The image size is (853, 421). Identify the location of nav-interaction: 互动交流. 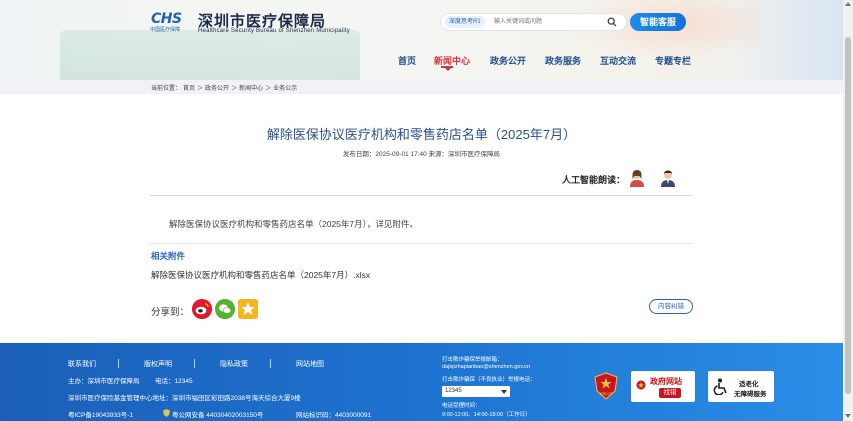
(618, 60).